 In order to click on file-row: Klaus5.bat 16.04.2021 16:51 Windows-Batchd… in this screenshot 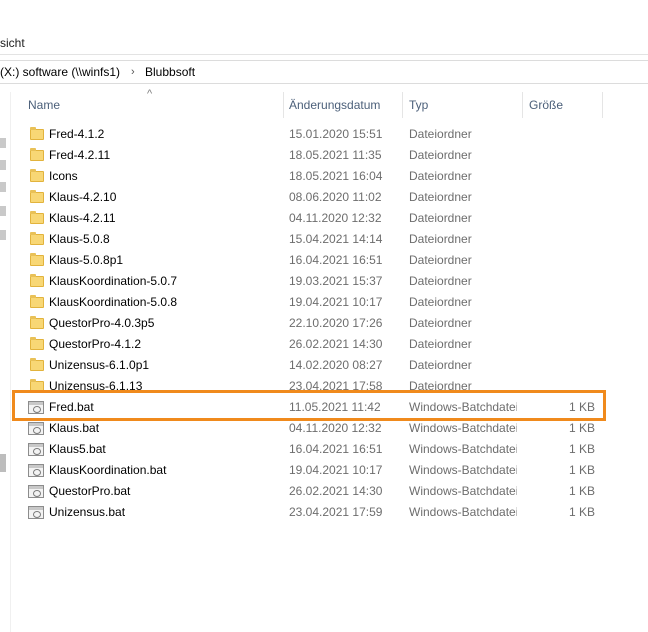, I will do `click(324, 449)`.